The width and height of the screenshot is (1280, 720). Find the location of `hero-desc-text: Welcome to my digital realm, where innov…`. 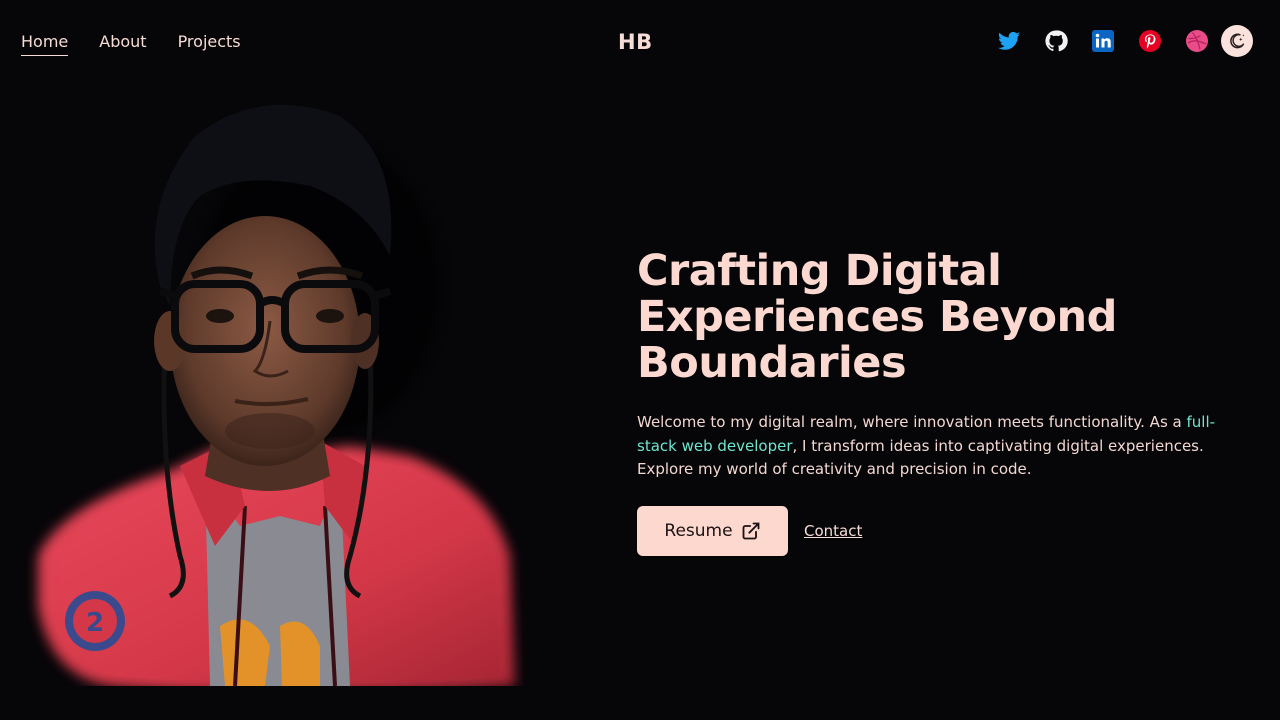

hero-desc-text: Welcome to my digital realm, where innov… is located at coordinates (912, 422).